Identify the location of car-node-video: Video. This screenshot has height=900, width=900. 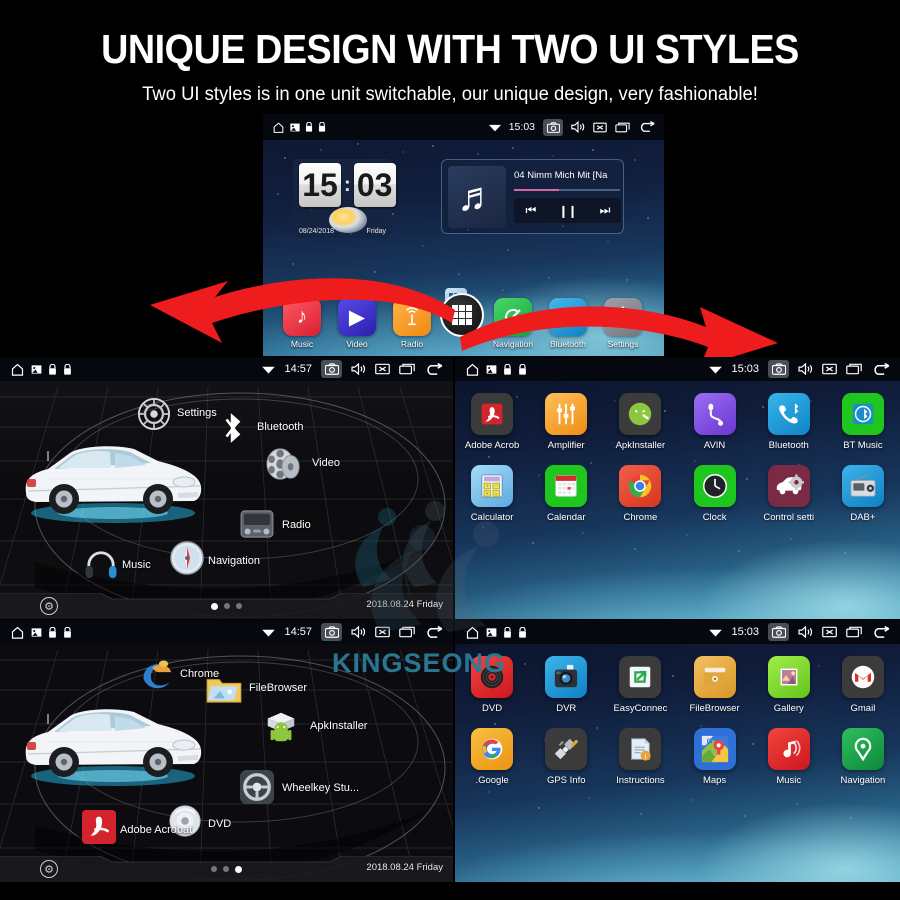
(302, 464).